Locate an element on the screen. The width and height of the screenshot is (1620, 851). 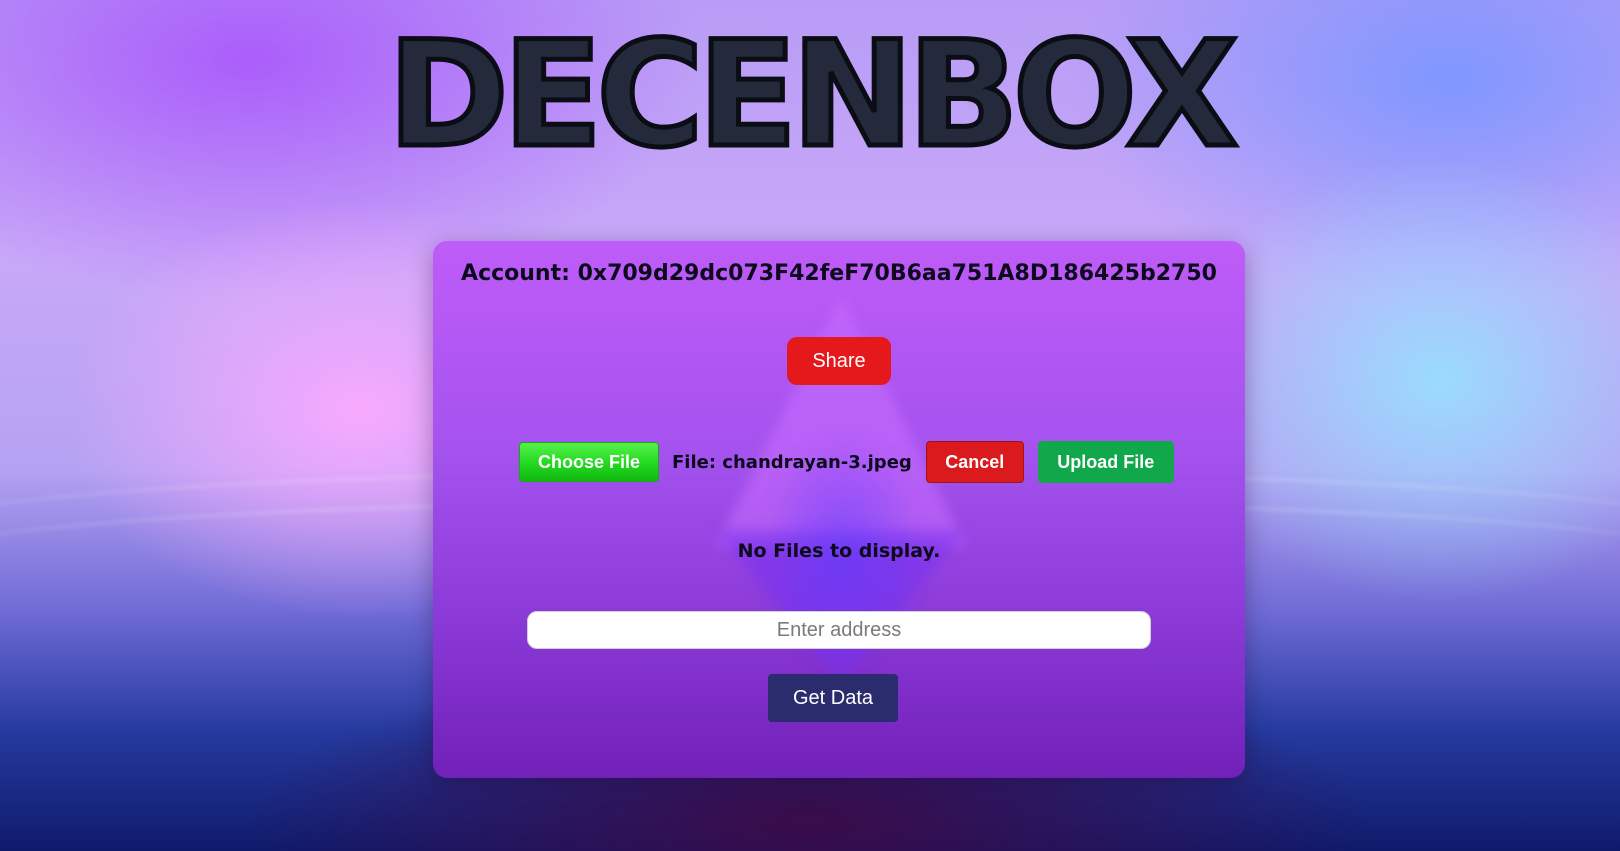
address-input is located at coordinates (839, 630).